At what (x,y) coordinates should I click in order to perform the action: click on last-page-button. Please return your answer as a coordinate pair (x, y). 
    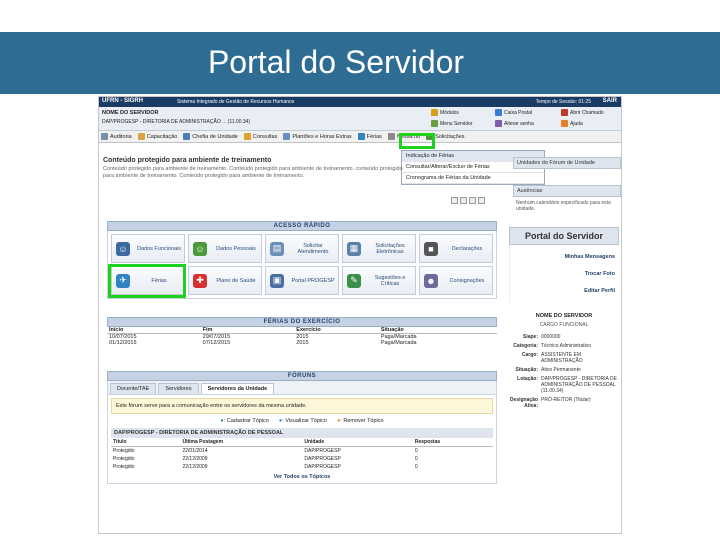
    Looking at the image, I should click on (481, 200).